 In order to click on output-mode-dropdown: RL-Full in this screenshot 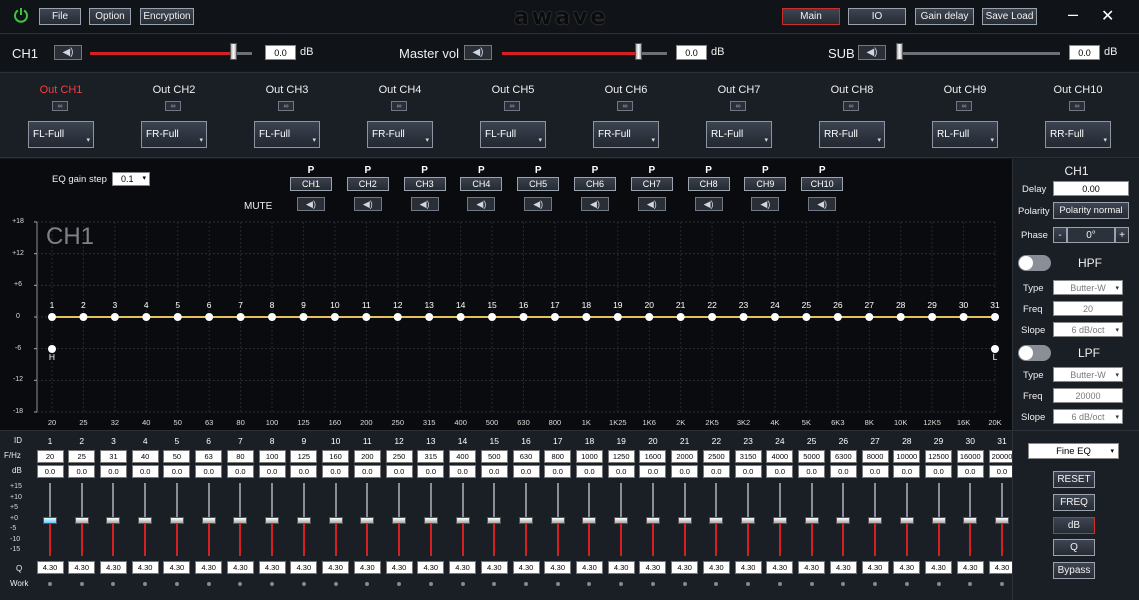, I will do `click(965, 134)`.